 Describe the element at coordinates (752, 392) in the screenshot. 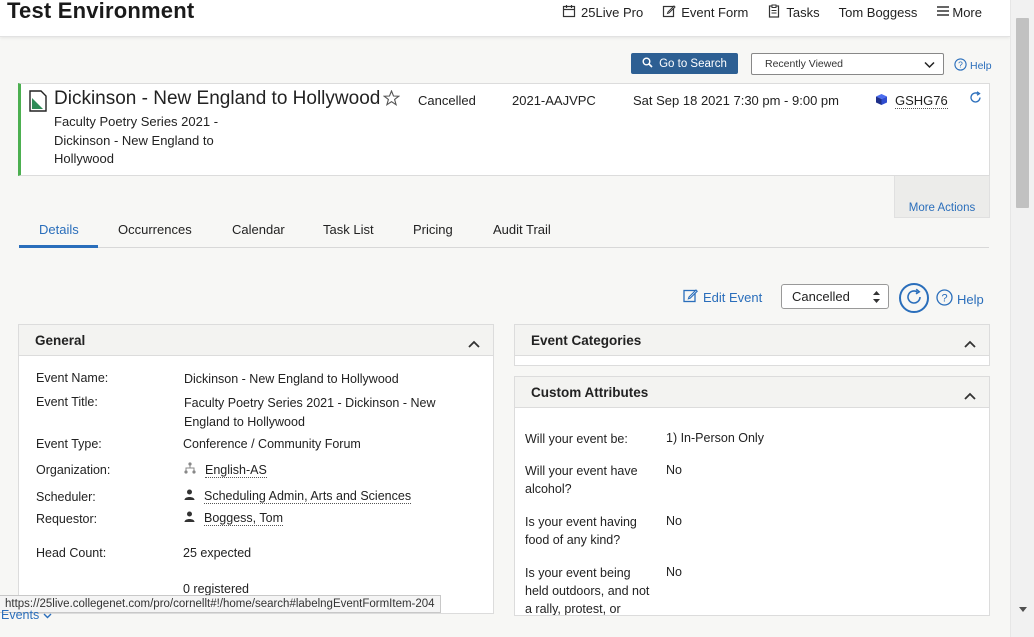

I see `custom-attributes-header: Custom Attributes` at that location.